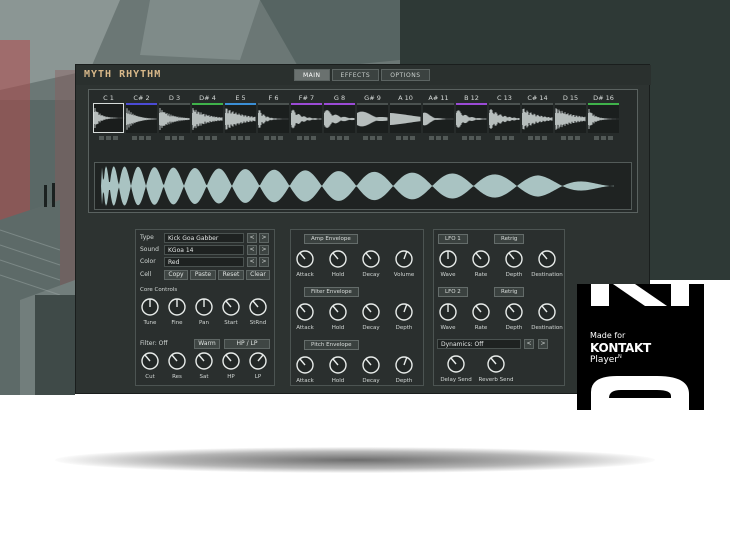 Image resolution: width=730 pixels, height=540 pixels. I want to click on sample-pad: G# 9, so click(372, 117).